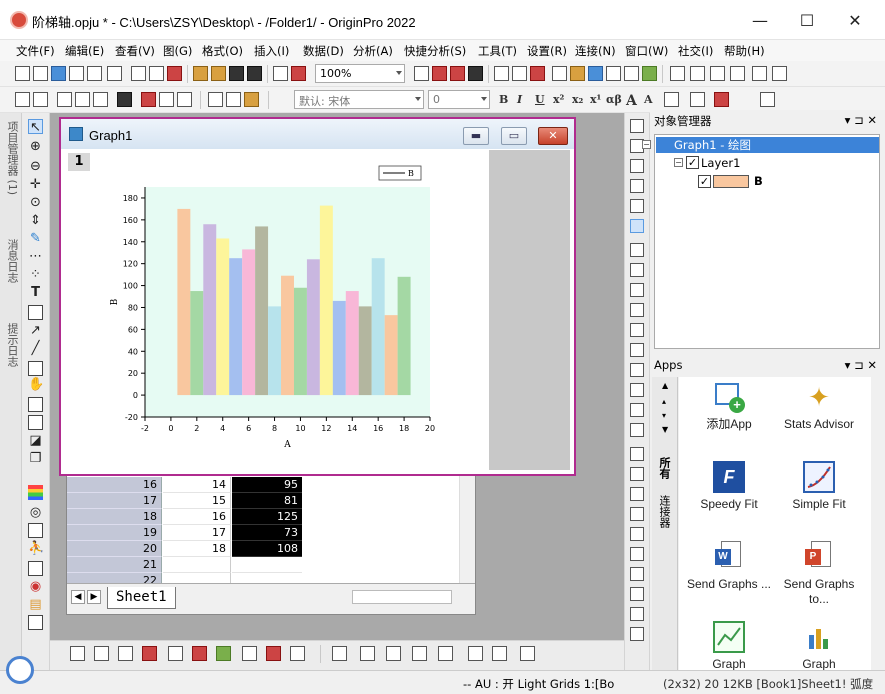 This screenshot has height=694, width=885. Describe the element at coordinates (35, 127) in the screenshot. I see `pointer-tool-icon: ↖` at that location.